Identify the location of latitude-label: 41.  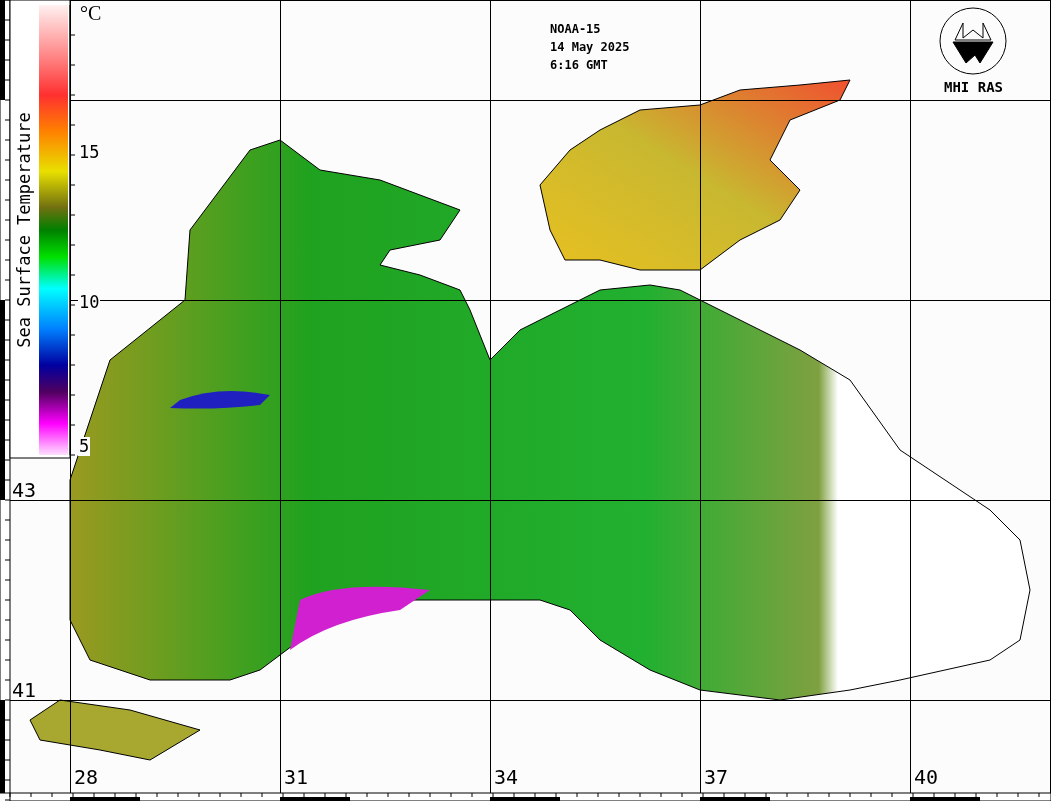
(24, 690).